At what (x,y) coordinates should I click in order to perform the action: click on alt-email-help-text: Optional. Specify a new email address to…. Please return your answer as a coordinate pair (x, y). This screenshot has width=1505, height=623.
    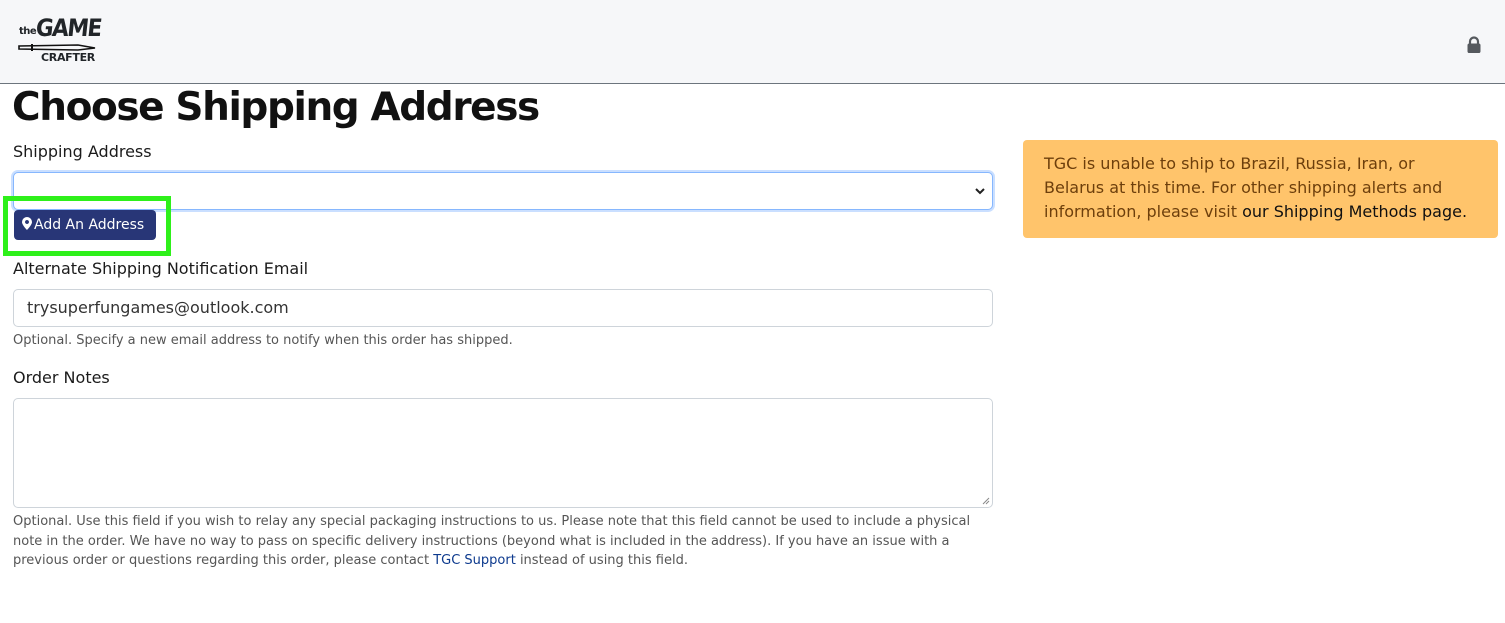
    Looking at the image, I should click on (263, 340).